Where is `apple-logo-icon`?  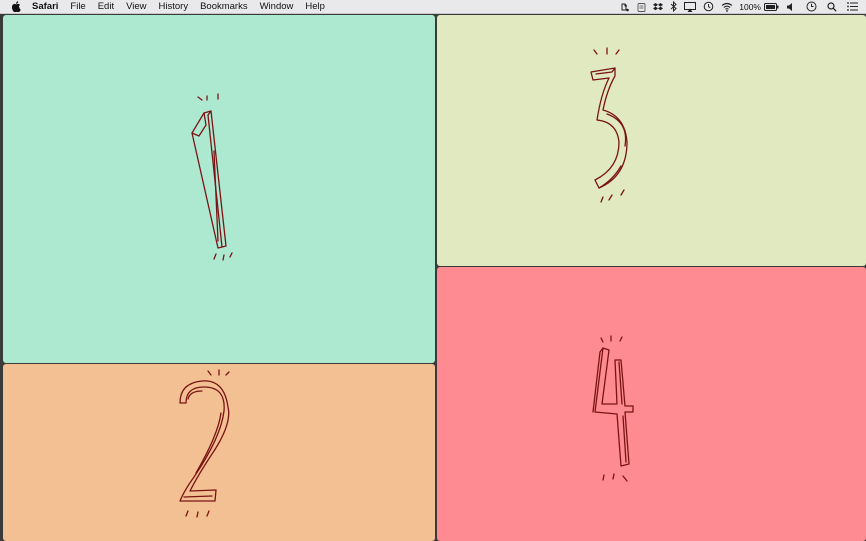 apple-logo-icon is located at coordinates (16, 7).